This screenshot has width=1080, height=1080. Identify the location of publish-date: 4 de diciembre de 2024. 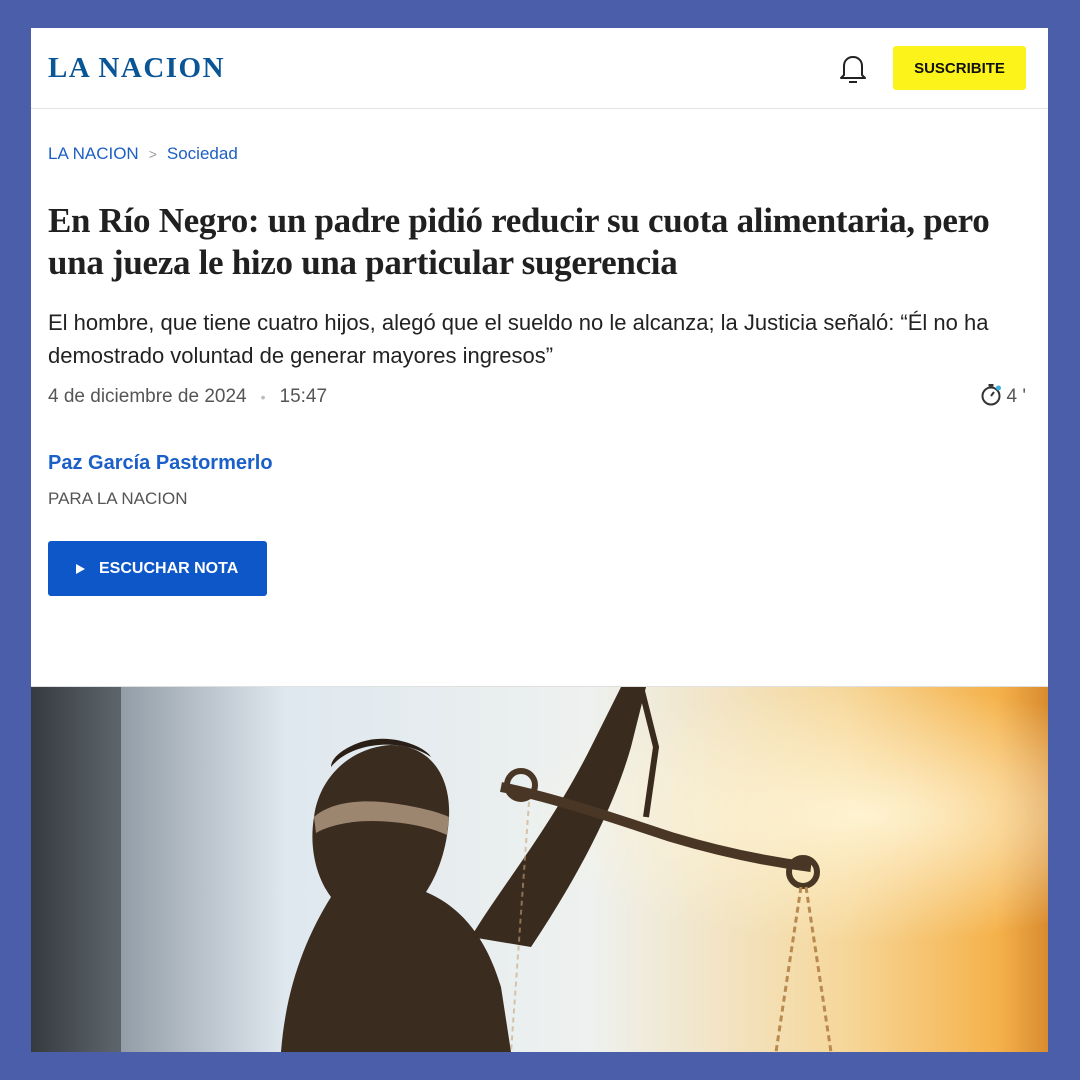
(147, 396).